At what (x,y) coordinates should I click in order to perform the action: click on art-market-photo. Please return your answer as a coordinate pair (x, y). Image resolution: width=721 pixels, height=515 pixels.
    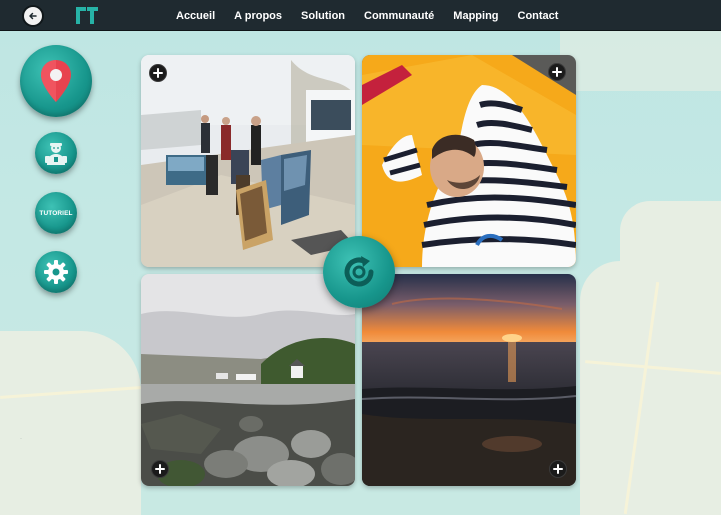
    Looking at the image, I should click on (248, 161).